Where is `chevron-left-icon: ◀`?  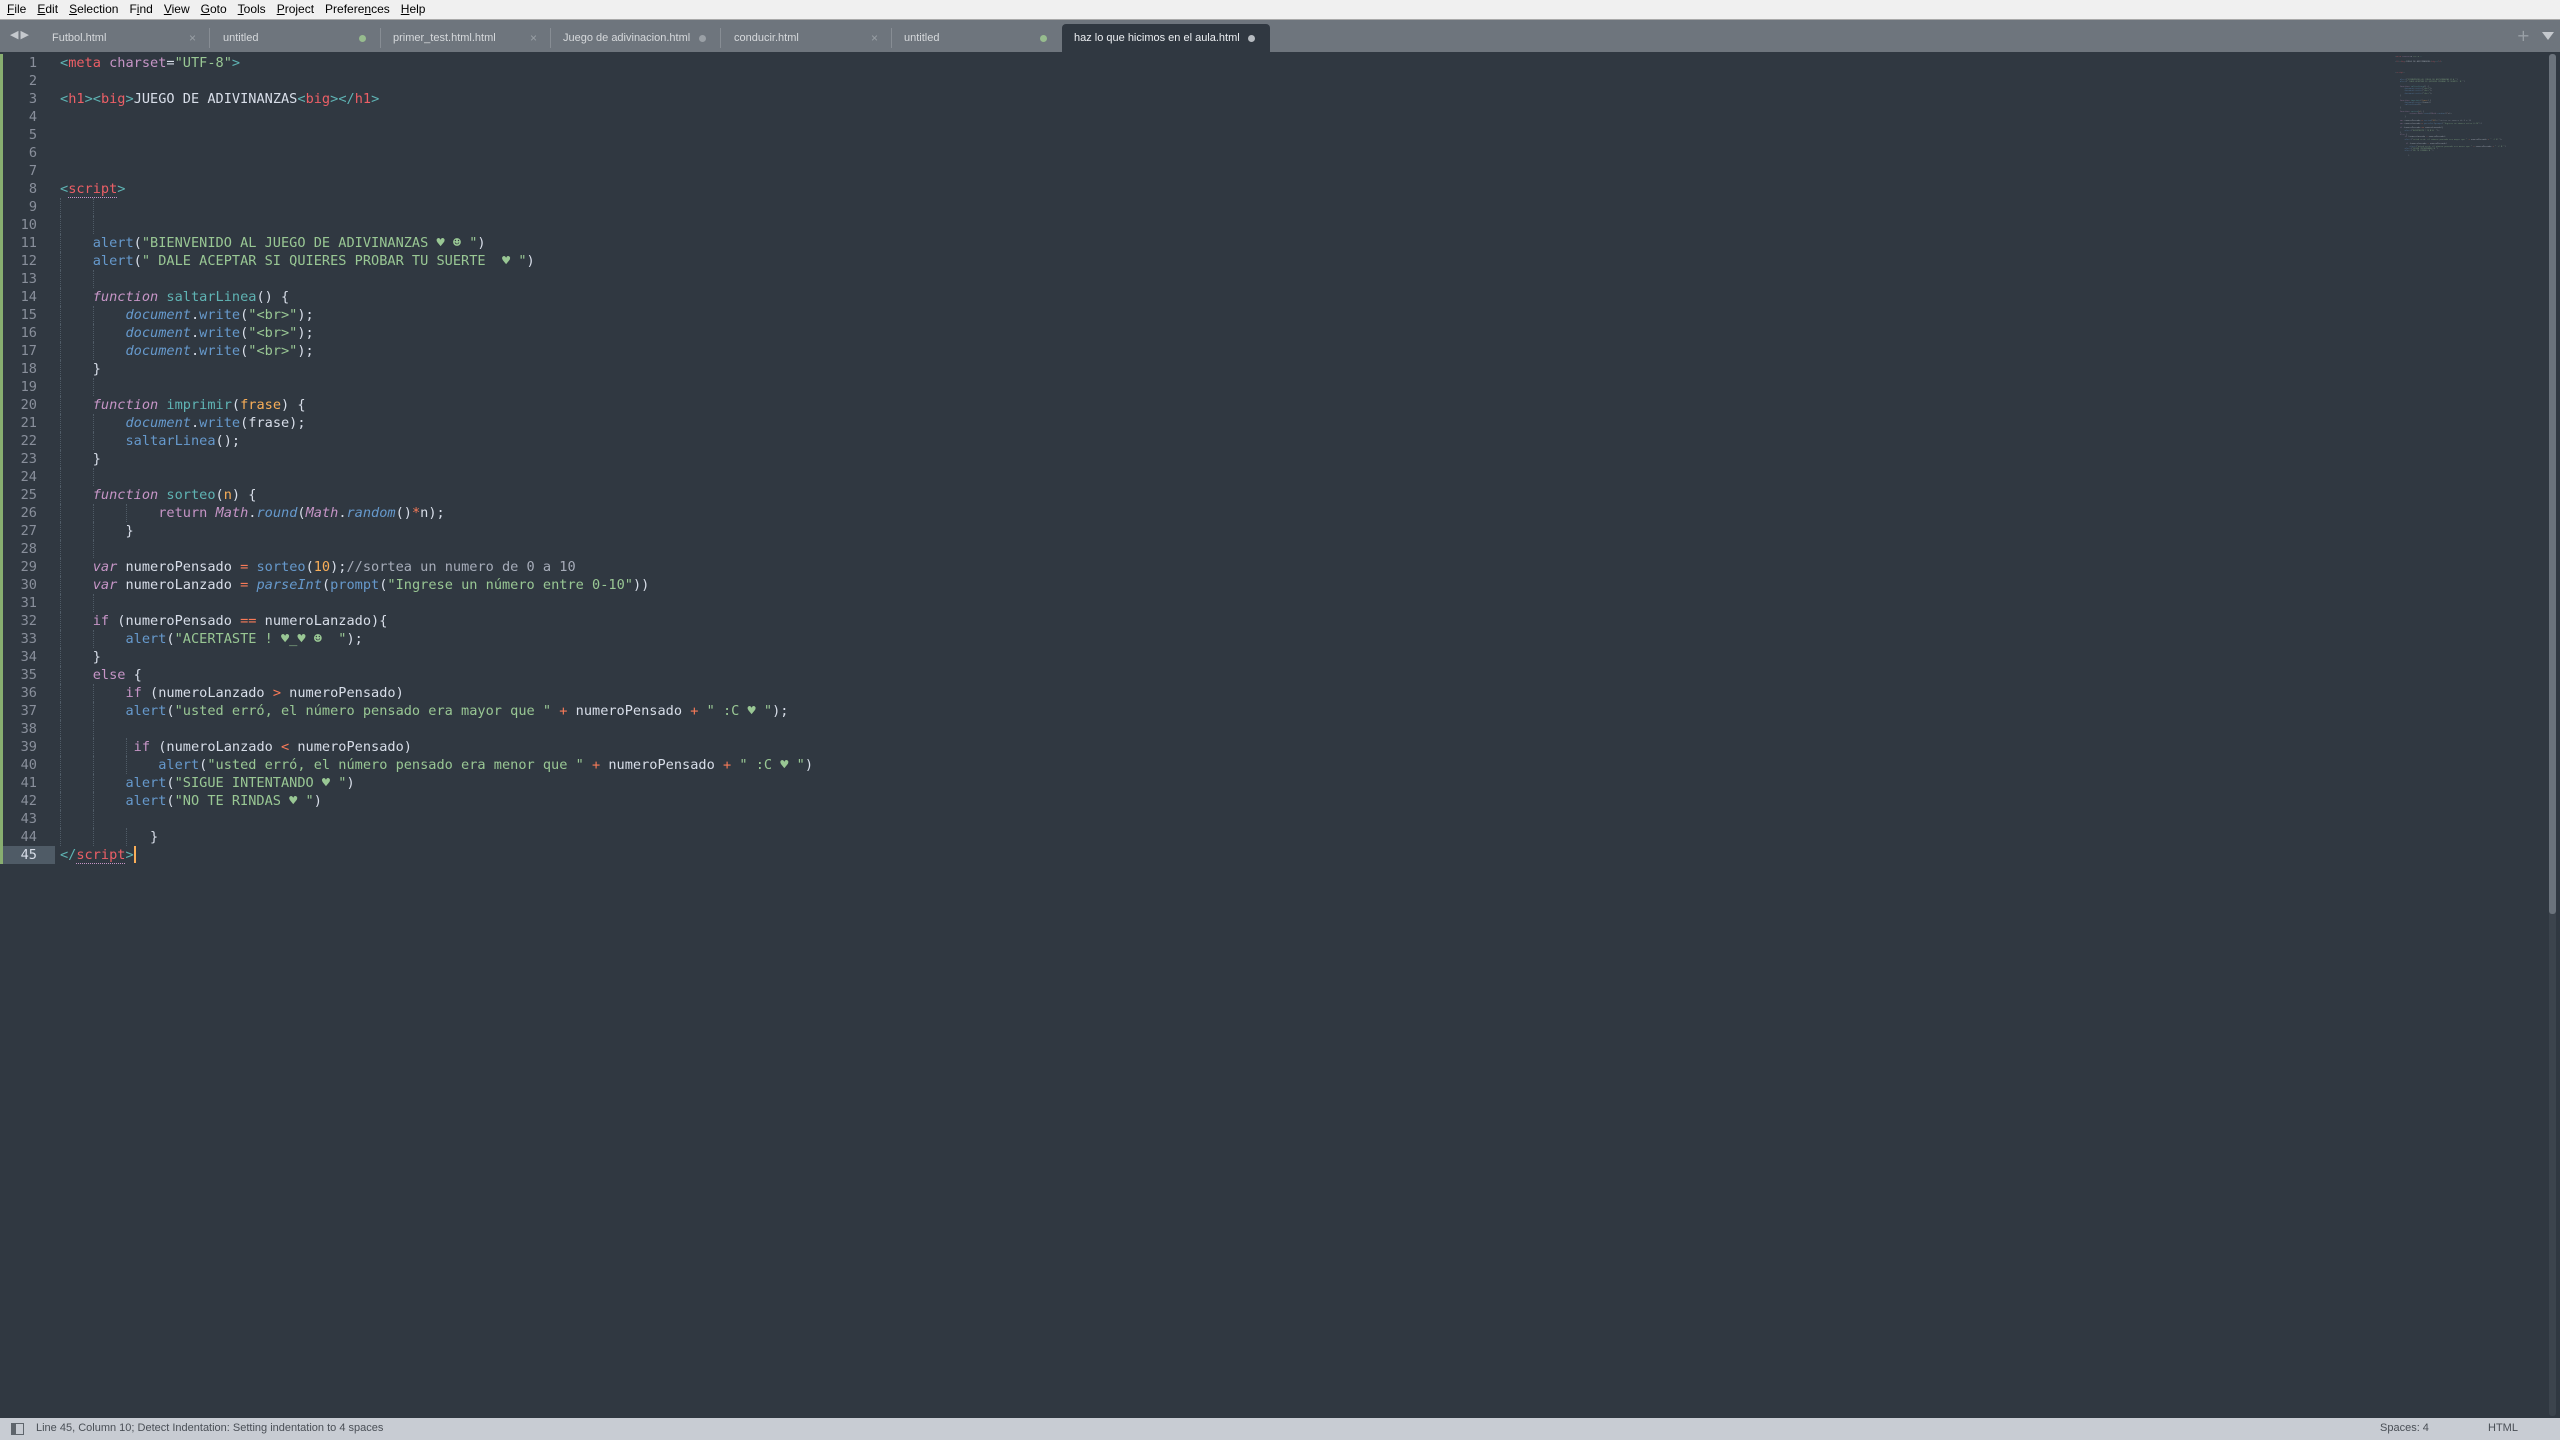
chevron-left-icon: ◀ is located at coordinates (15, 34).